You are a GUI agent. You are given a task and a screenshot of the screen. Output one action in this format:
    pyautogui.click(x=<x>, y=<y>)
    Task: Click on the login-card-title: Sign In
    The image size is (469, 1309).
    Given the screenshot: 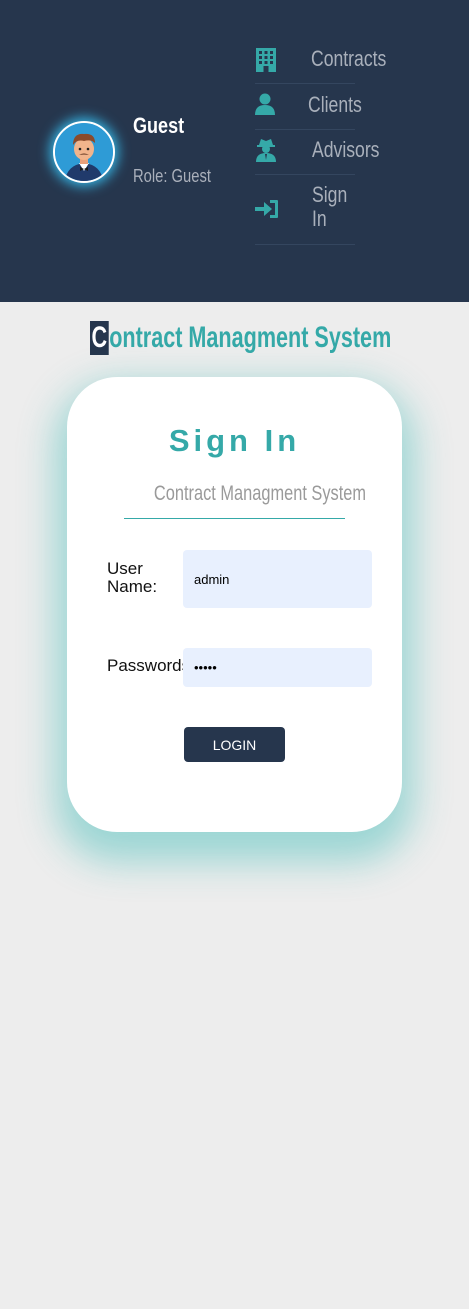 What is the action you would take?
    pyautogui.click(x=234, y=440)
    